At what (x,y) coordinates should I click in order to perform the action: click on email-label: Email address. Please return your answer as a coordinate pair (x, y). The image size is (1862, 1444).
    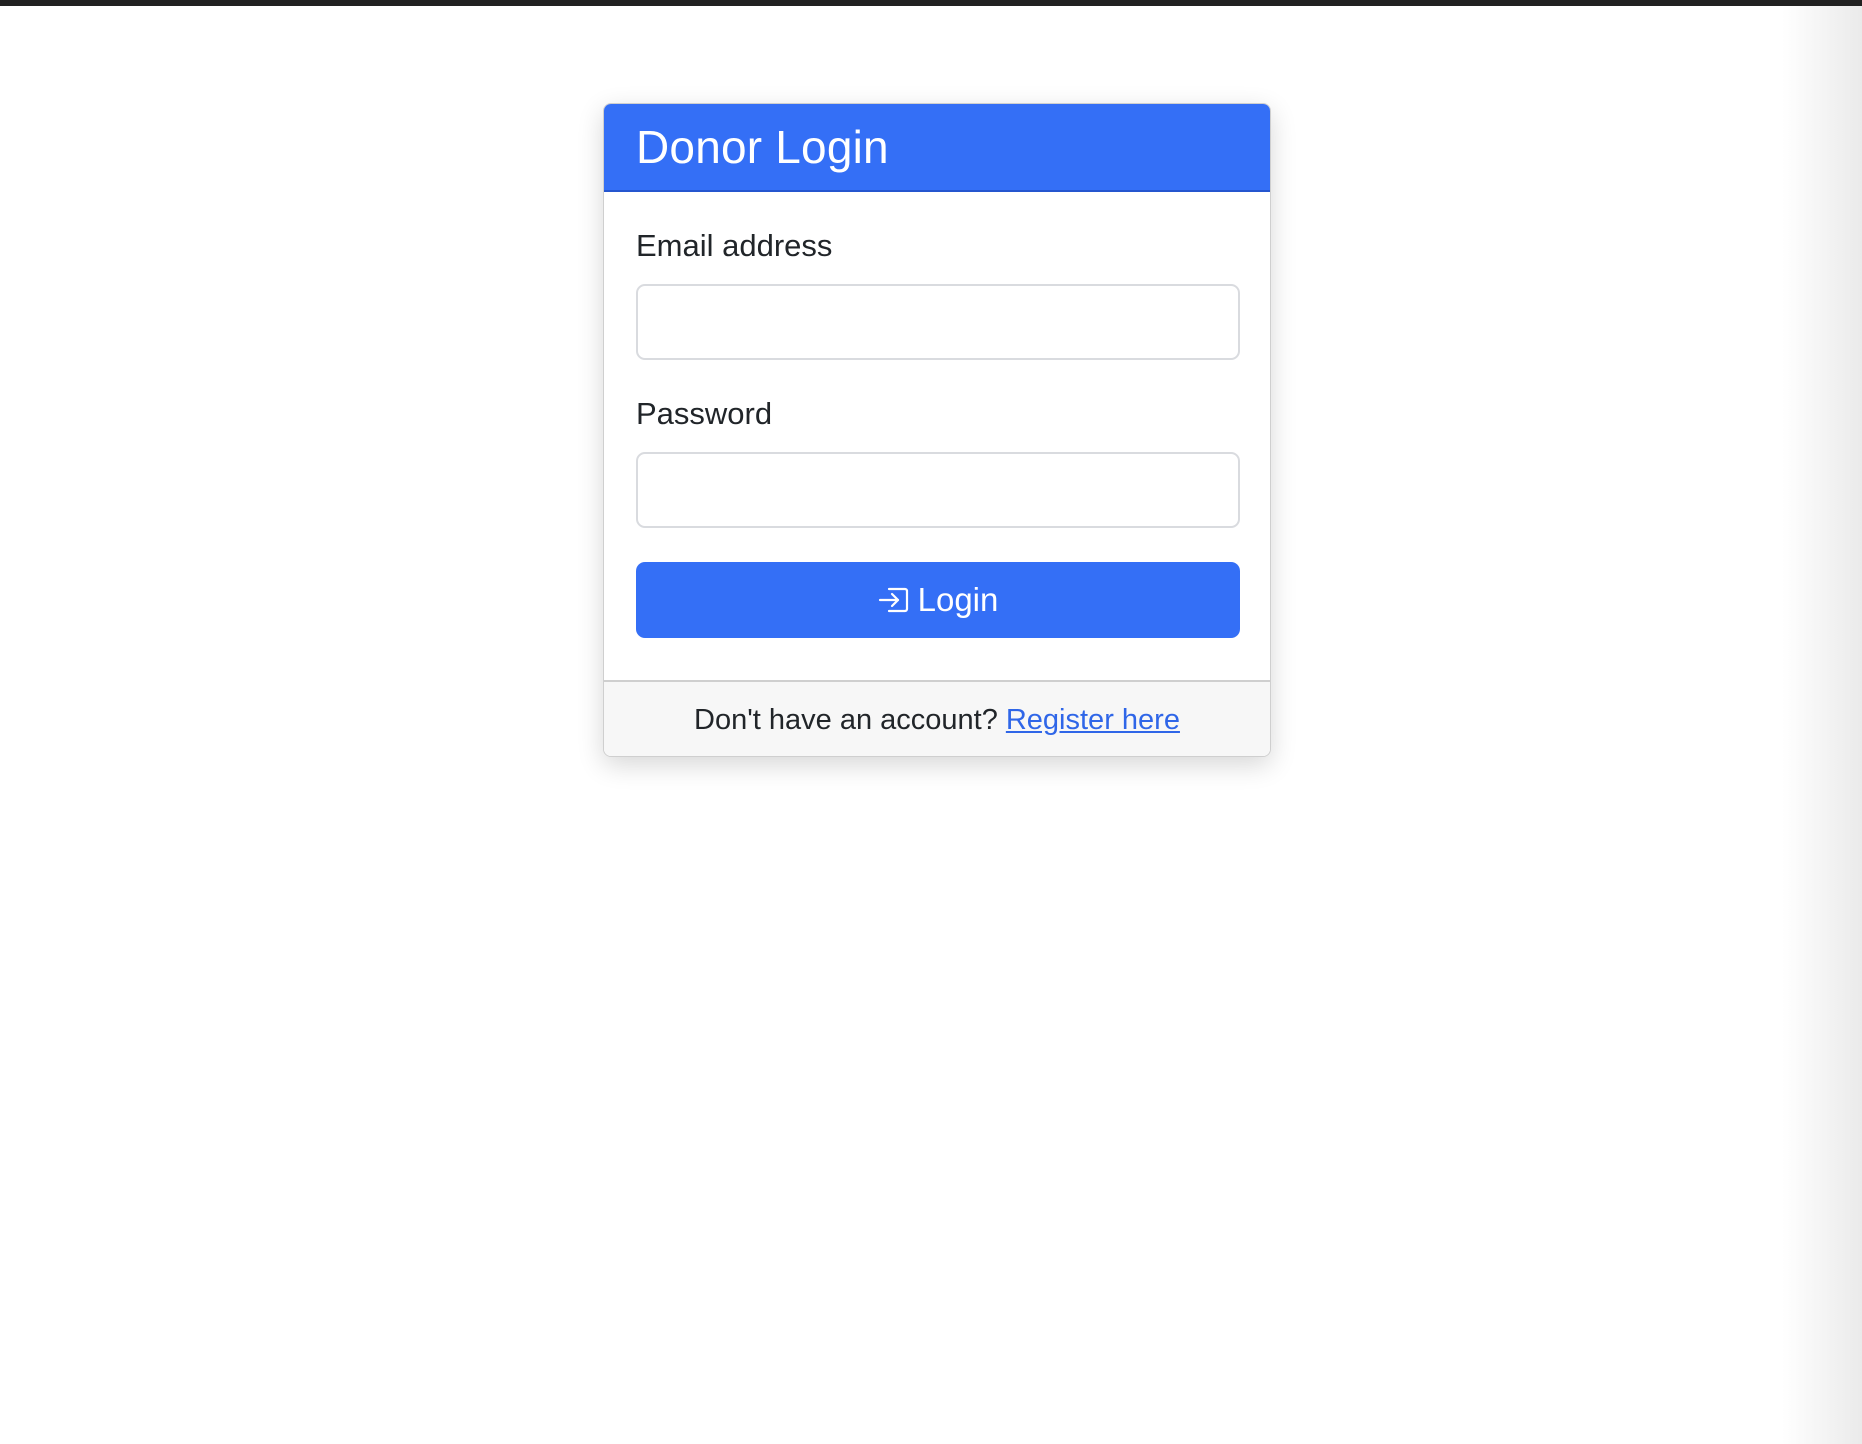
    Looking at the image, I should click on (734, 245).